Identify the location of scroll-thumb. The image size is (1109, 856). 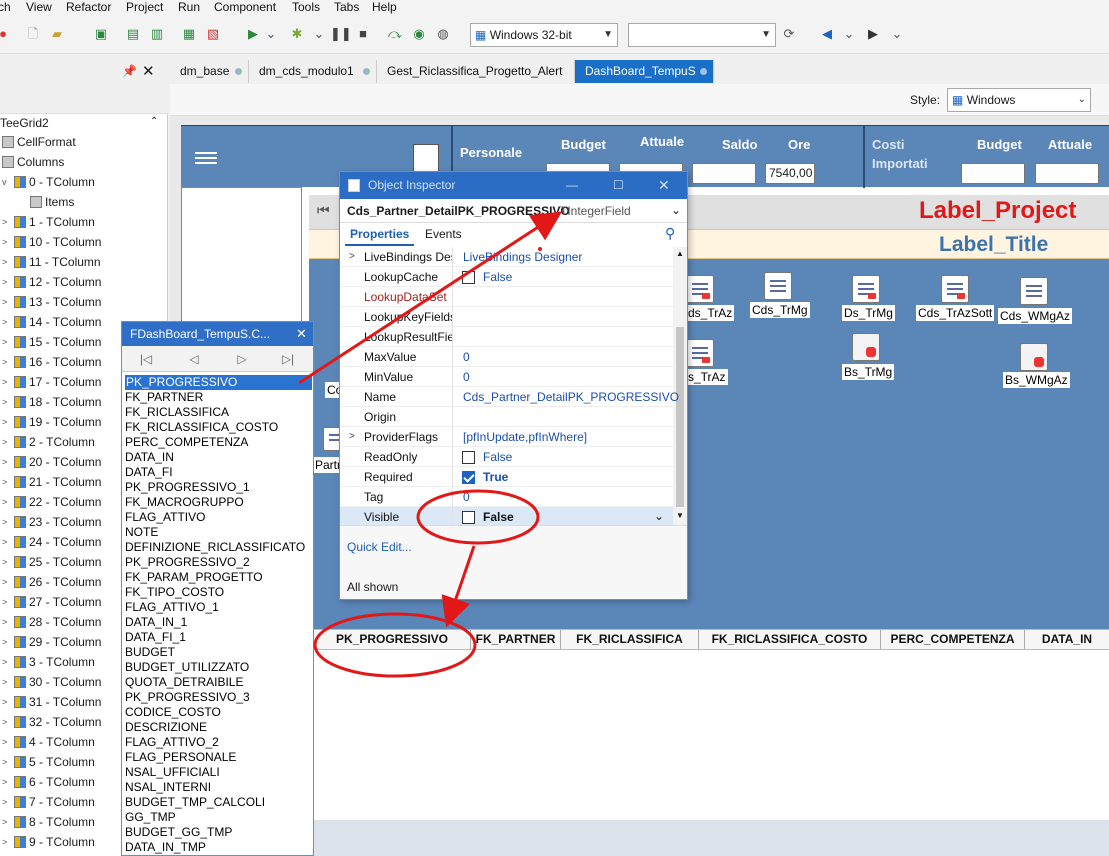
(680, 417).